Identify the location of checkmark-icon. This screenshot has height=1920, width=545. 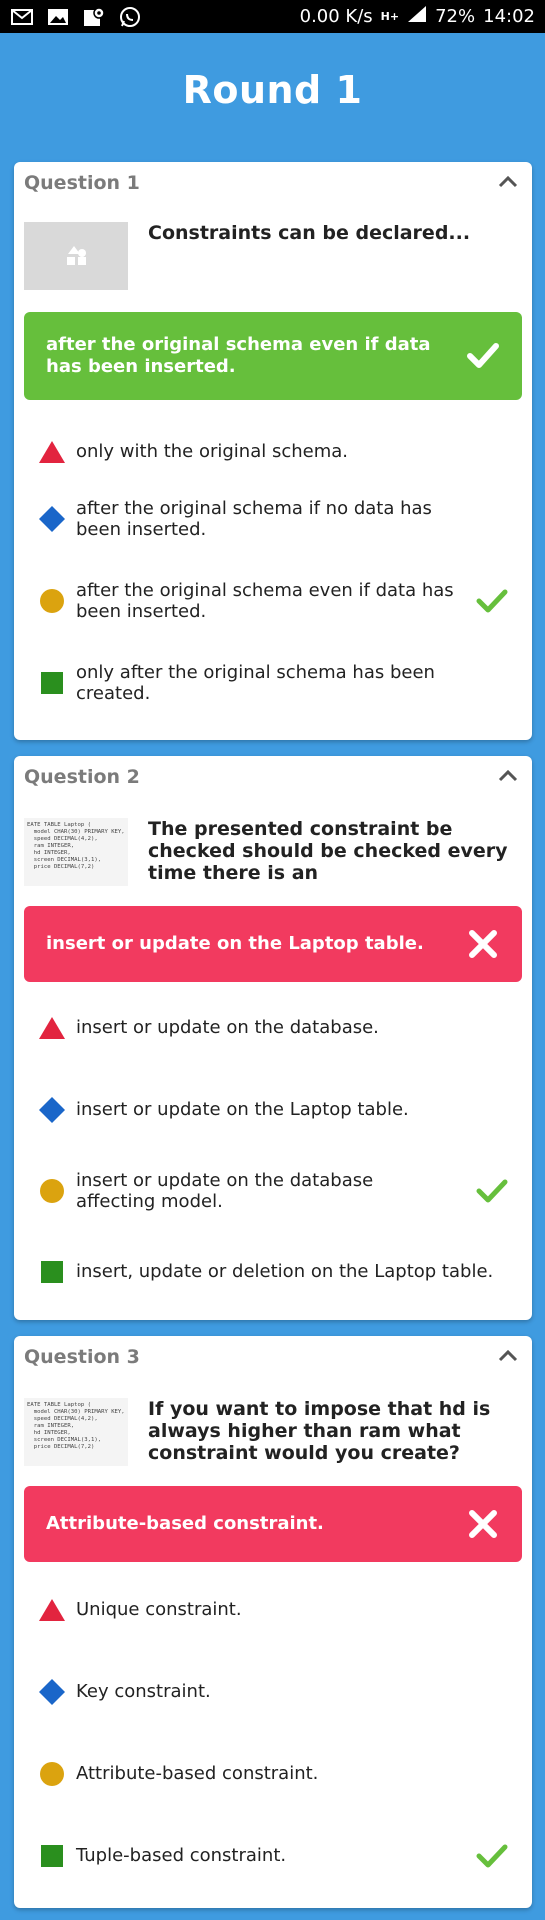
(483, 355).